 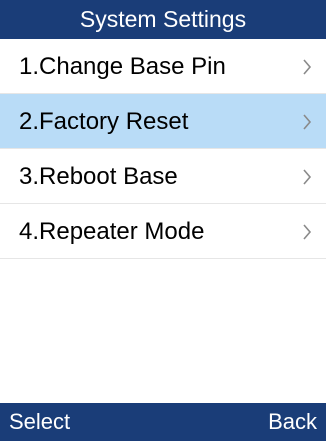 I want to click on menu-item-label: 1.Change Base Pin, so click(x=122, y=66).